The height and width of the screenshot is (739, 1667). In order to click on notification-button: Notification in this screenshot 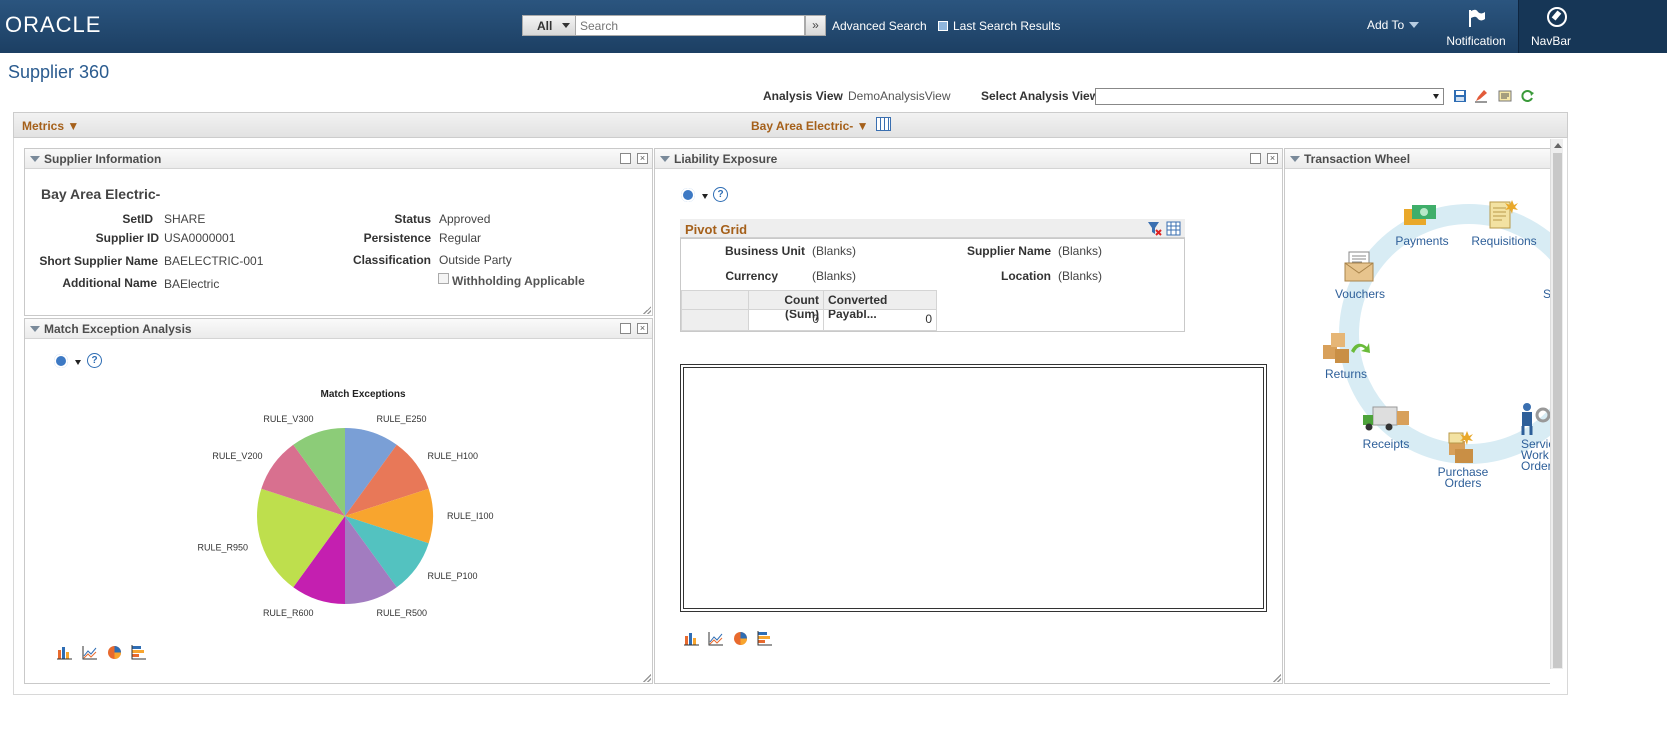, I will do `click(1476, 26)`.